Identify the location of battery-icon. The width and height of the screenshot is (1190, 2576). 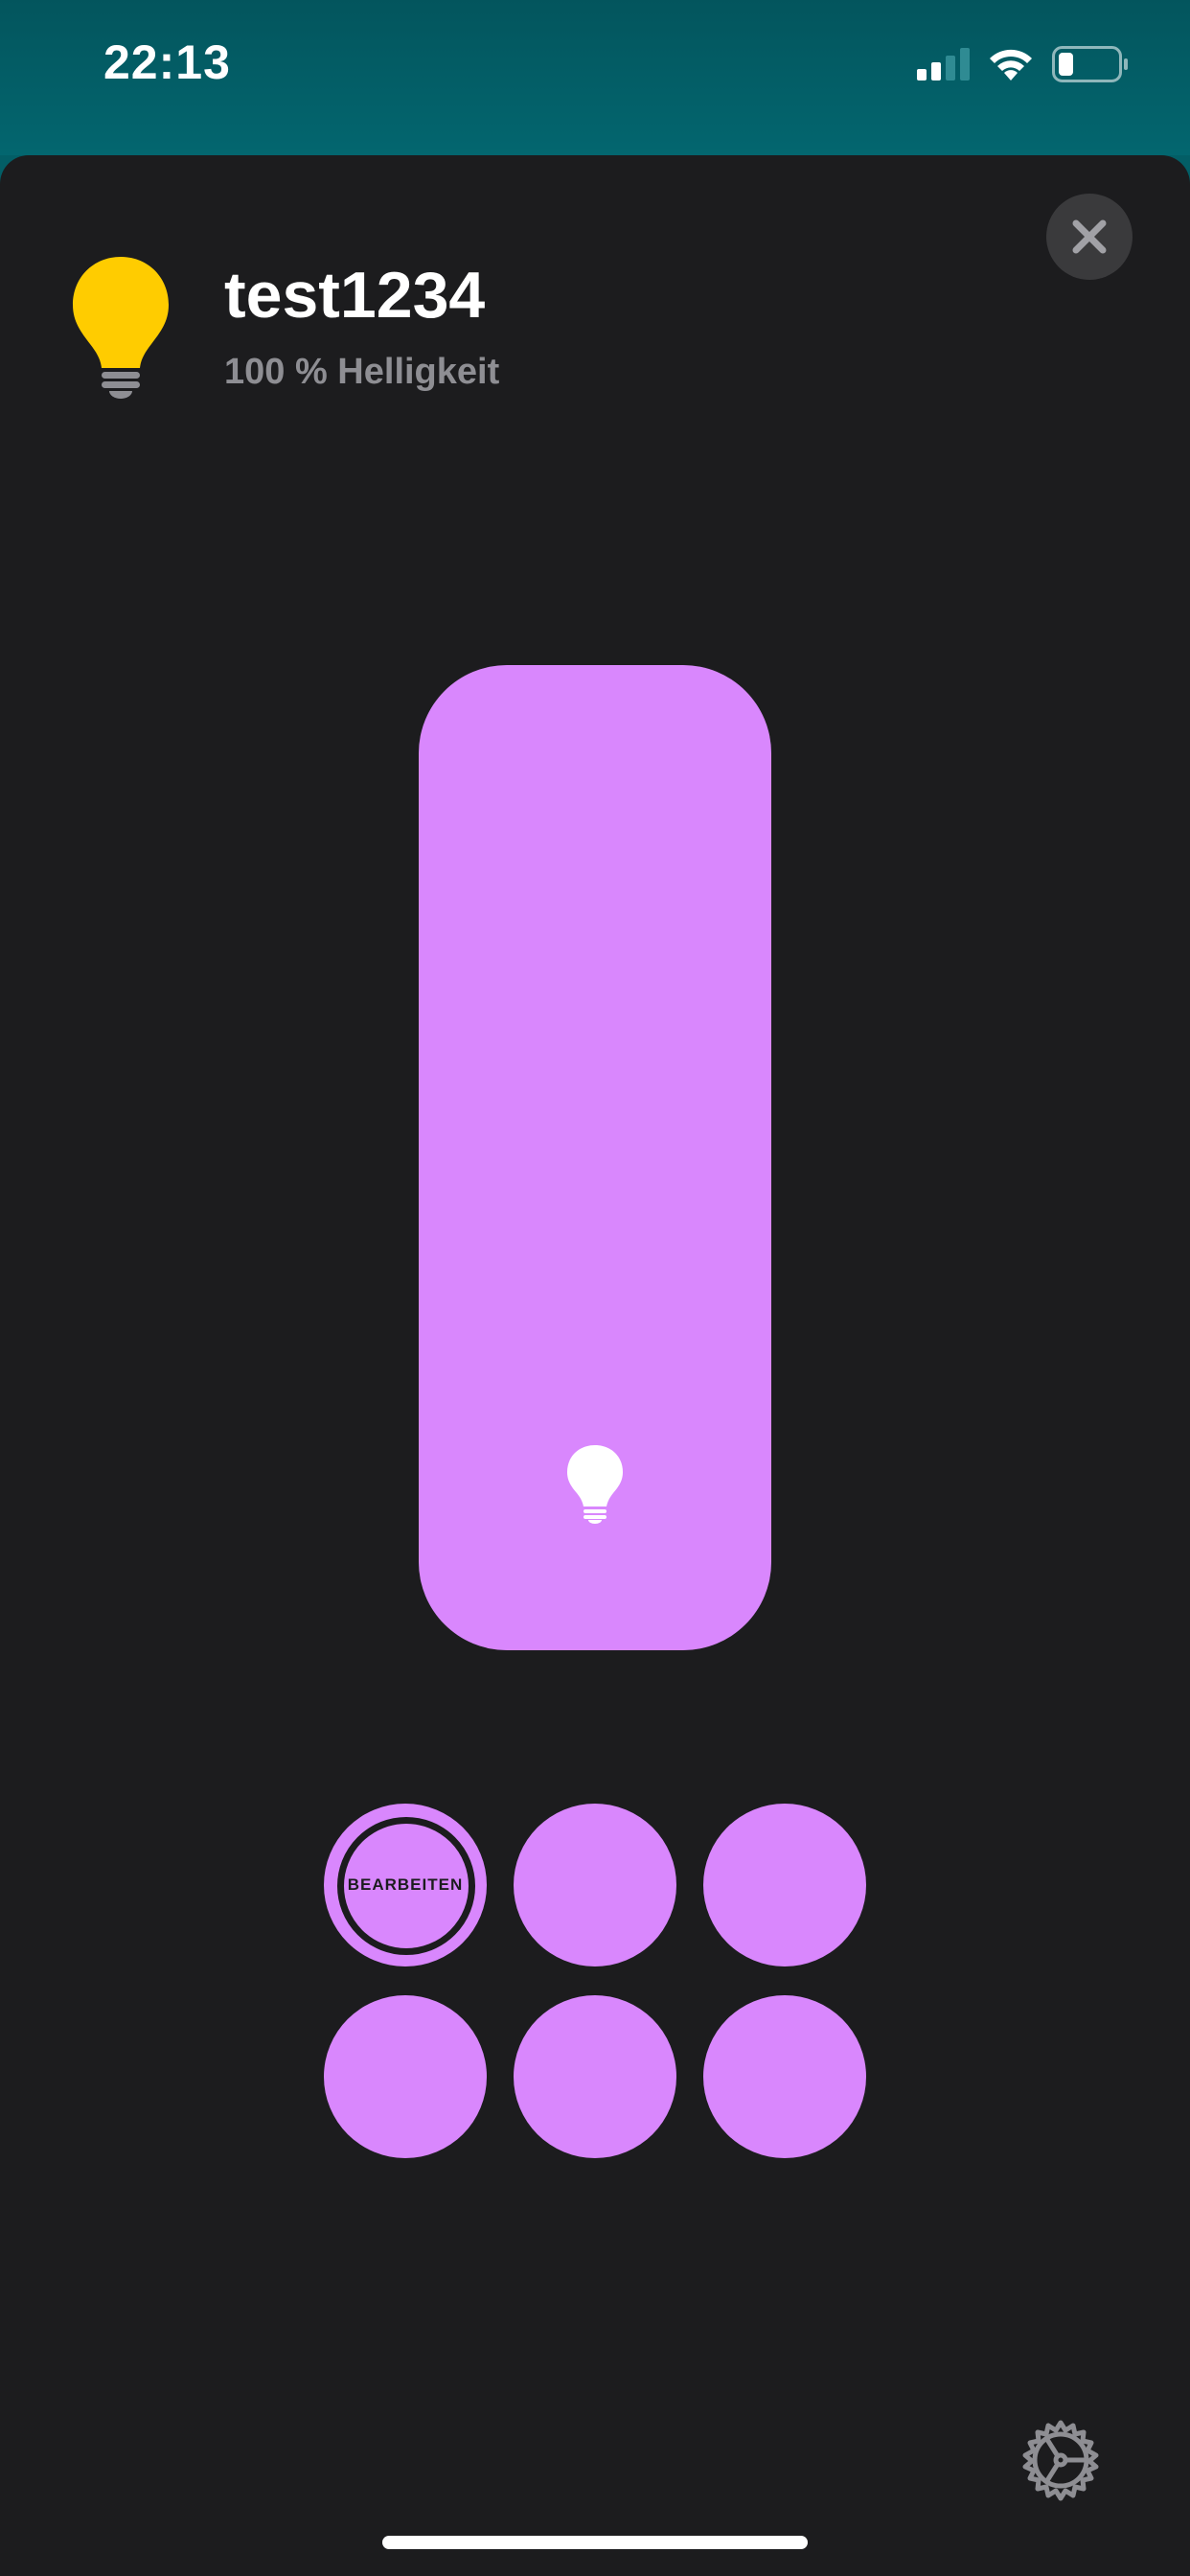
(1090, 64).